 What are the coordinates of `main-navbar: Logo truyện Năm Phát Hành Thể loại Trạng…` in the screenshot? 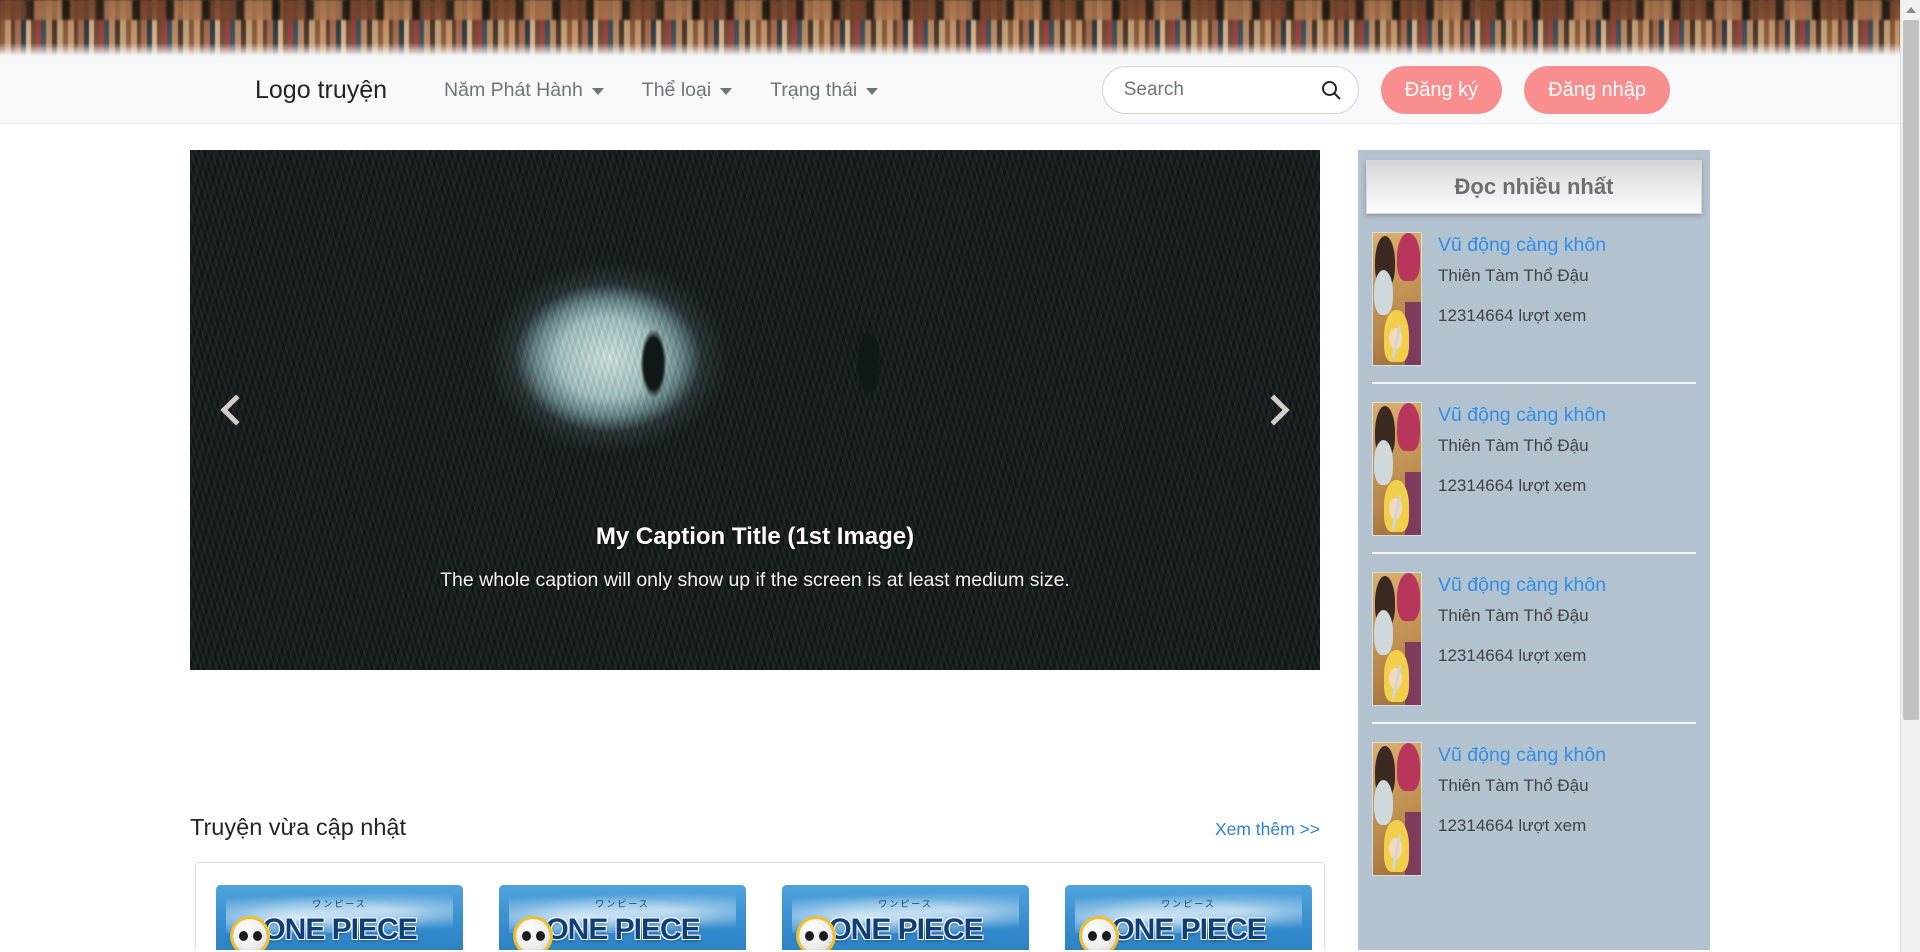 It's located at (950, 90).